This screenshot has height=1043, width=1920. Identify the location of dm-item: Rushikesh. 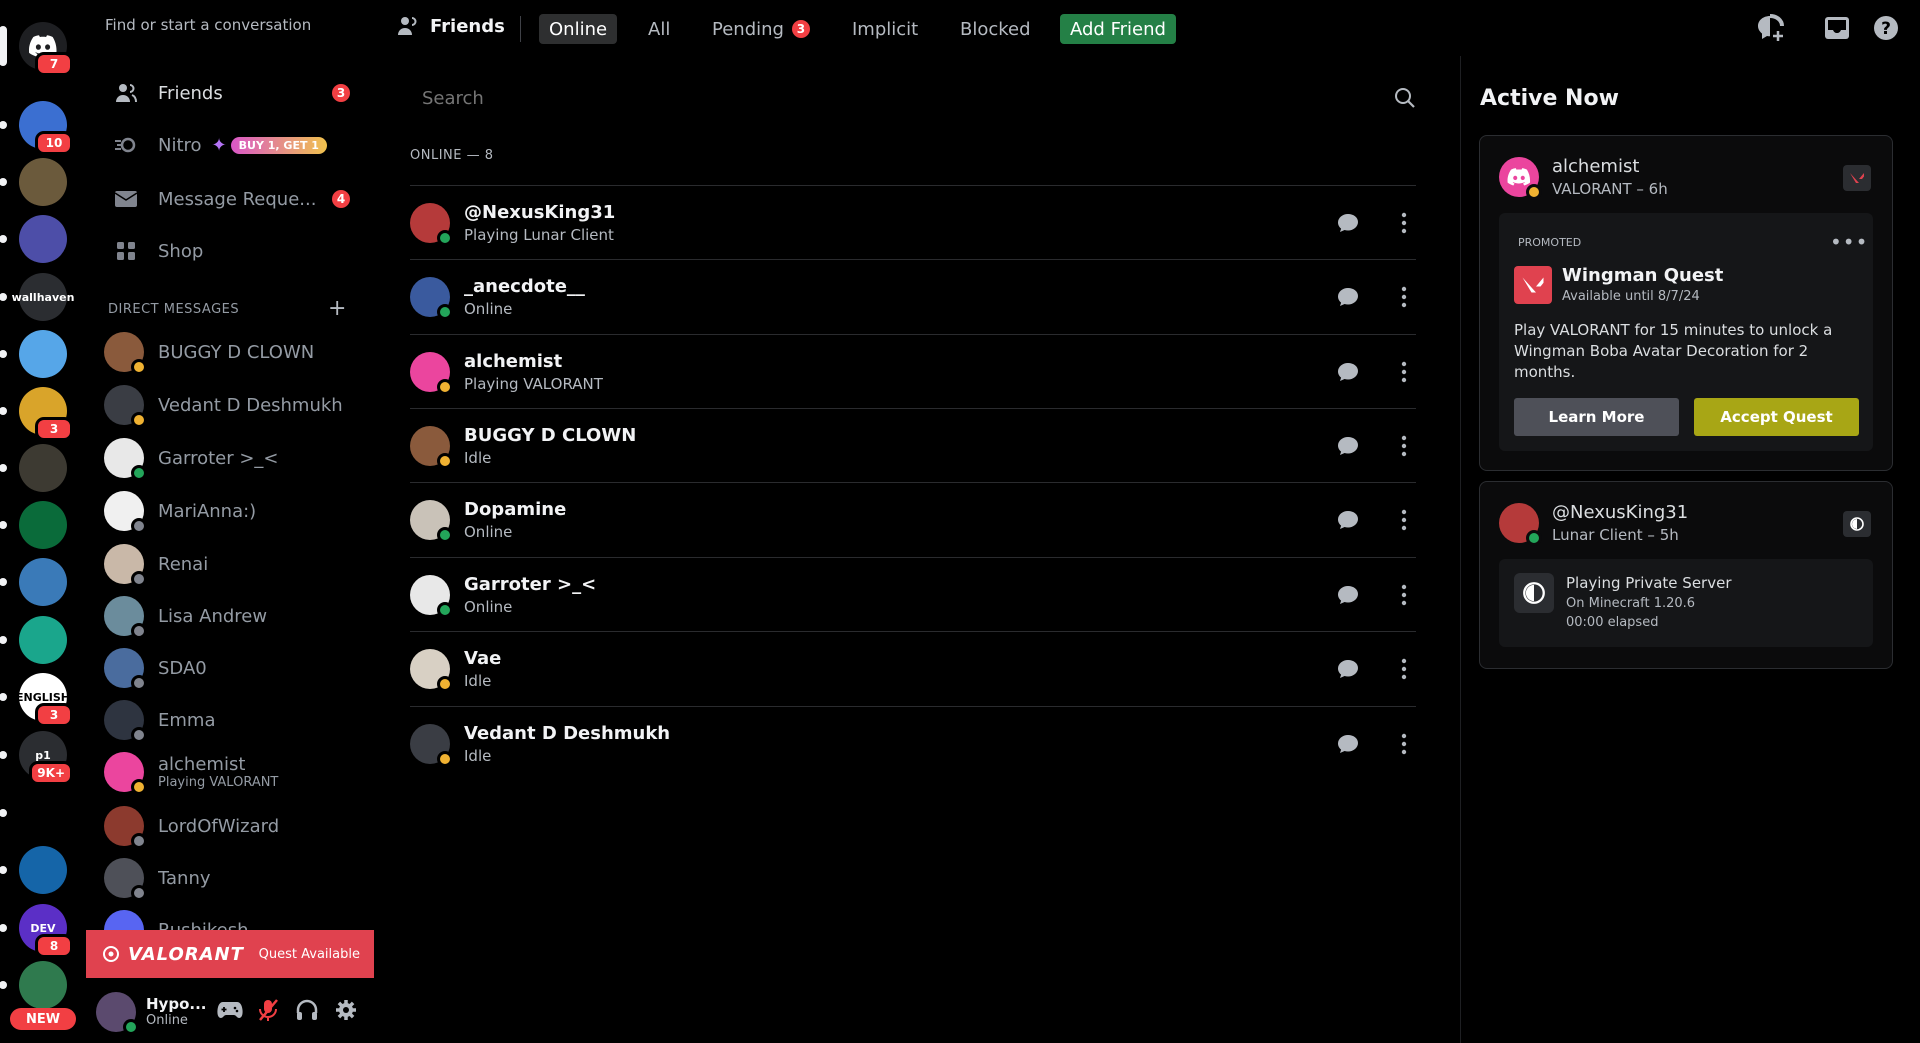
(234, 917).